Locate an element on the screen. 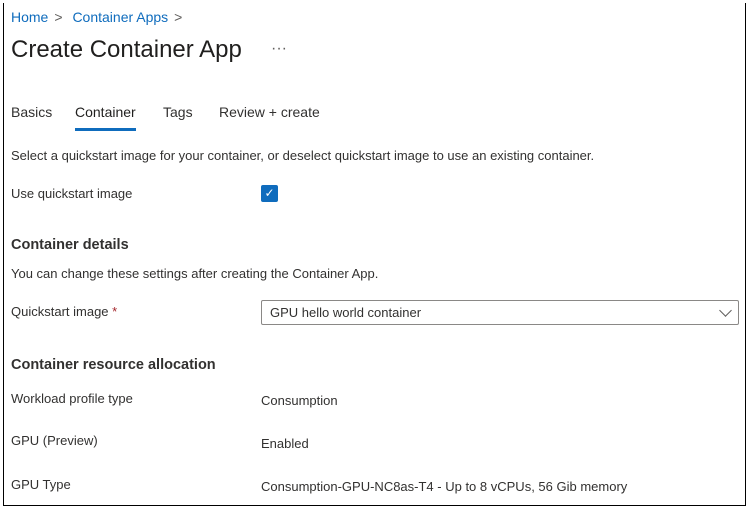 This screenshot has width=750, height=510. required-marker: * is located at coordinates (115, 311).